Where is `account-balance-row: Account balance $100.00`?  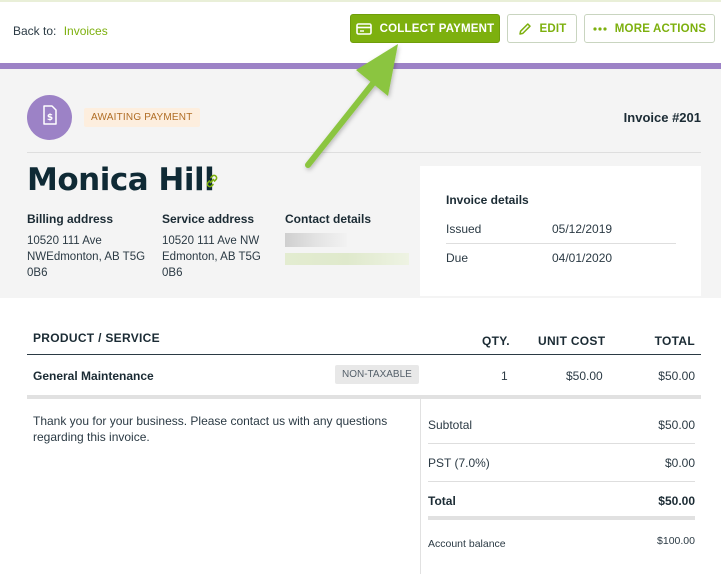
account-balance-row: Account balance $100.00 is located at coordinates (561, 542).